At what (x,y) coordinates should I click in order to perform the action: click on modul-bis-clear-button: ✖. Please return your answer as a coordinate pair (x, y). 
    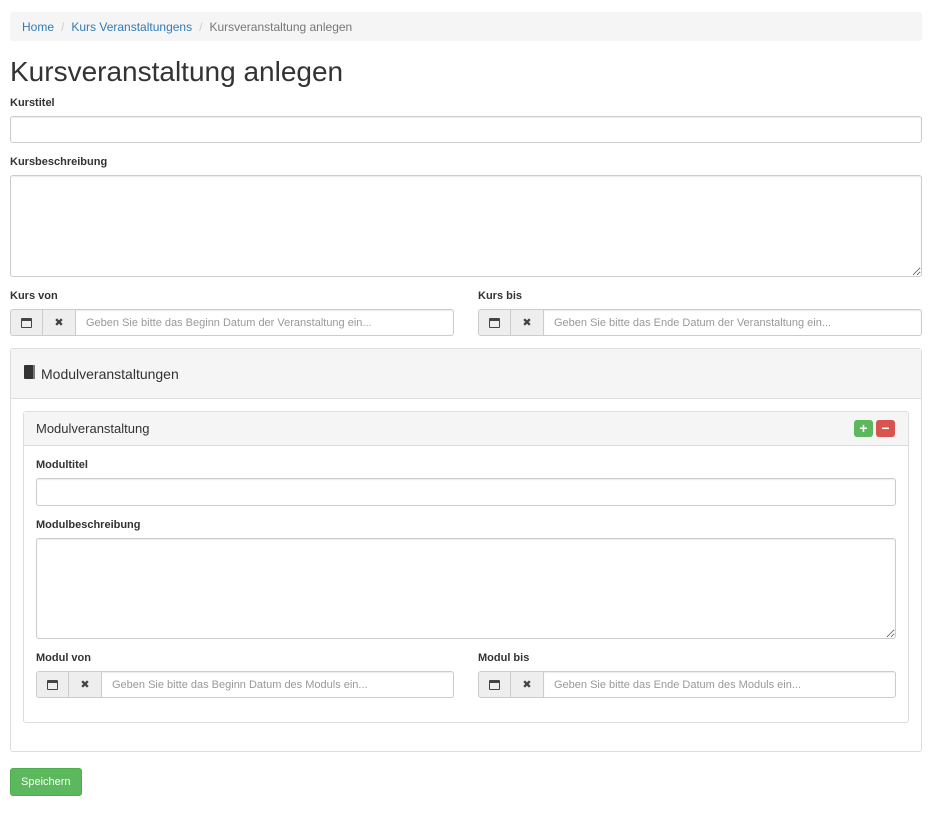
    Looking at the image, I should click on (527, 684).